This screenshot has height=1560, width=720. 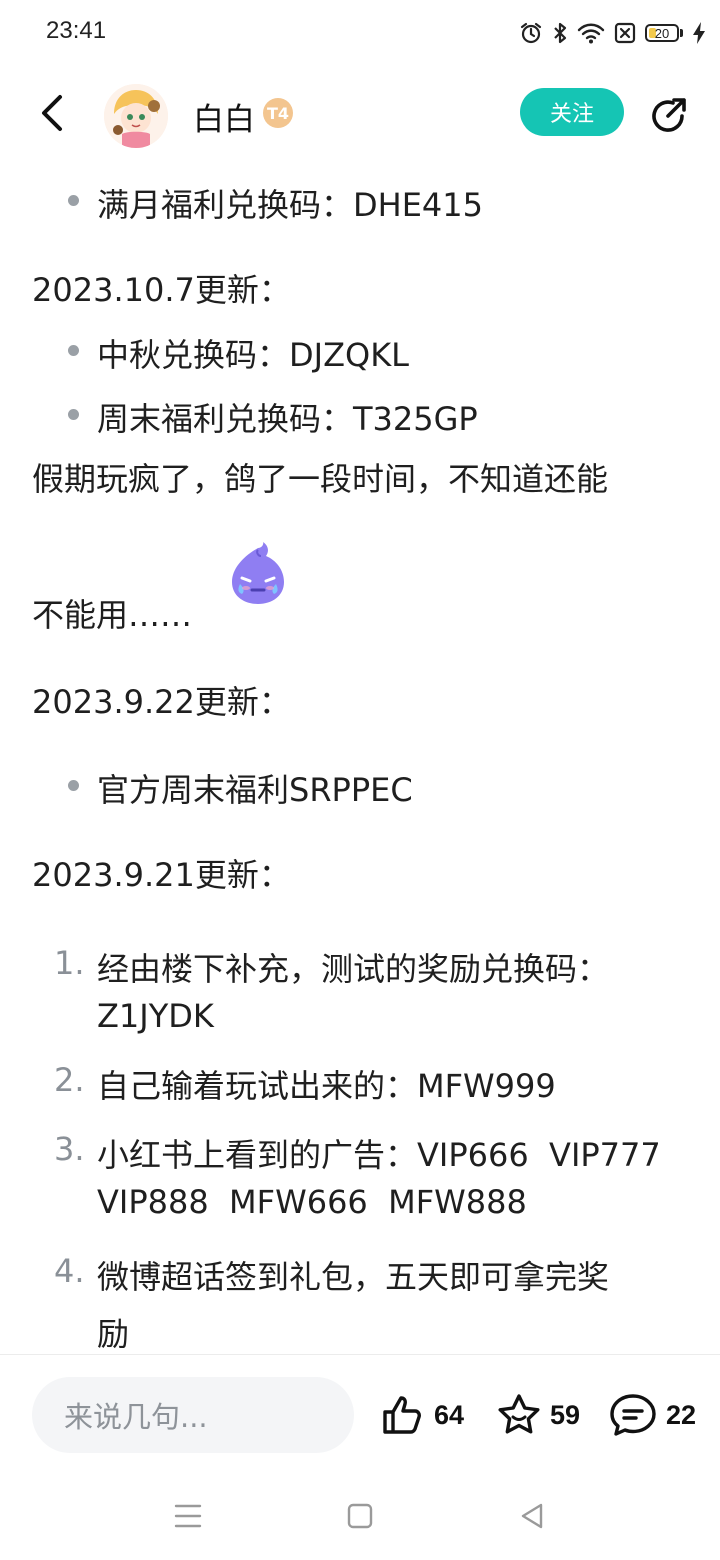 What do you see at coordinates (69, 1080) in the screenshot?
I see `list-number: 2.` at bounding box center [69, 1080].